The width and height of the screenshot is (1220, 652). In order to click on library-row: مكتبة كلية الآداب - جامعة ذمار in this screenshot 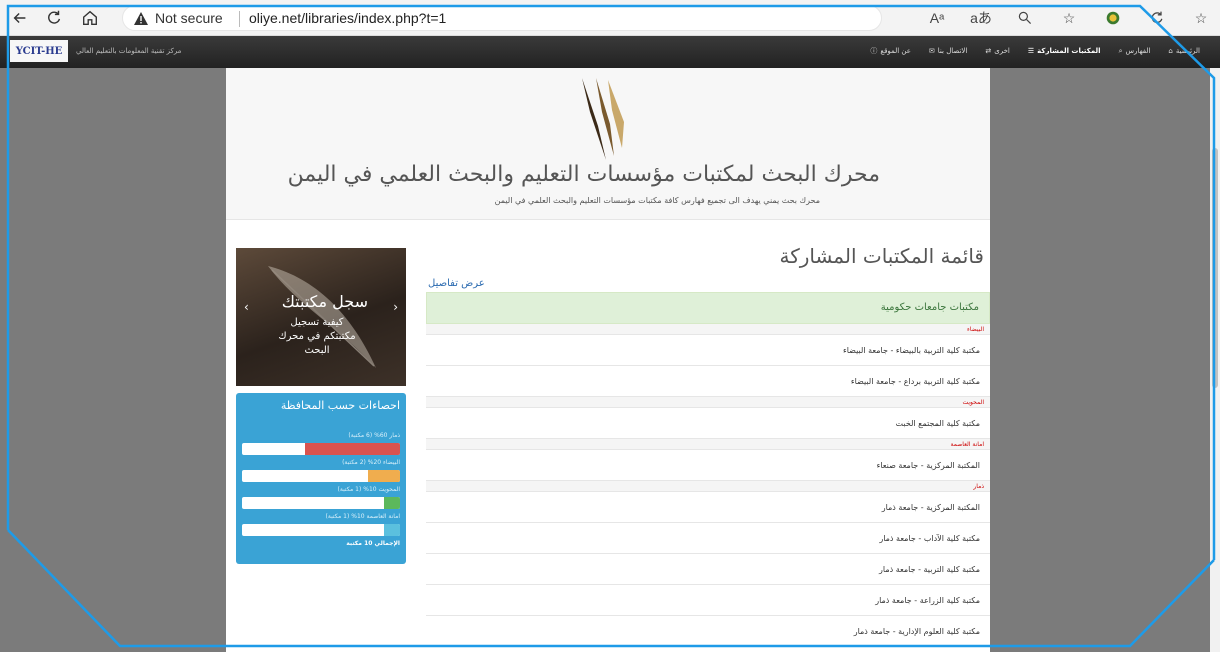, I will do `click(708, 538)`.